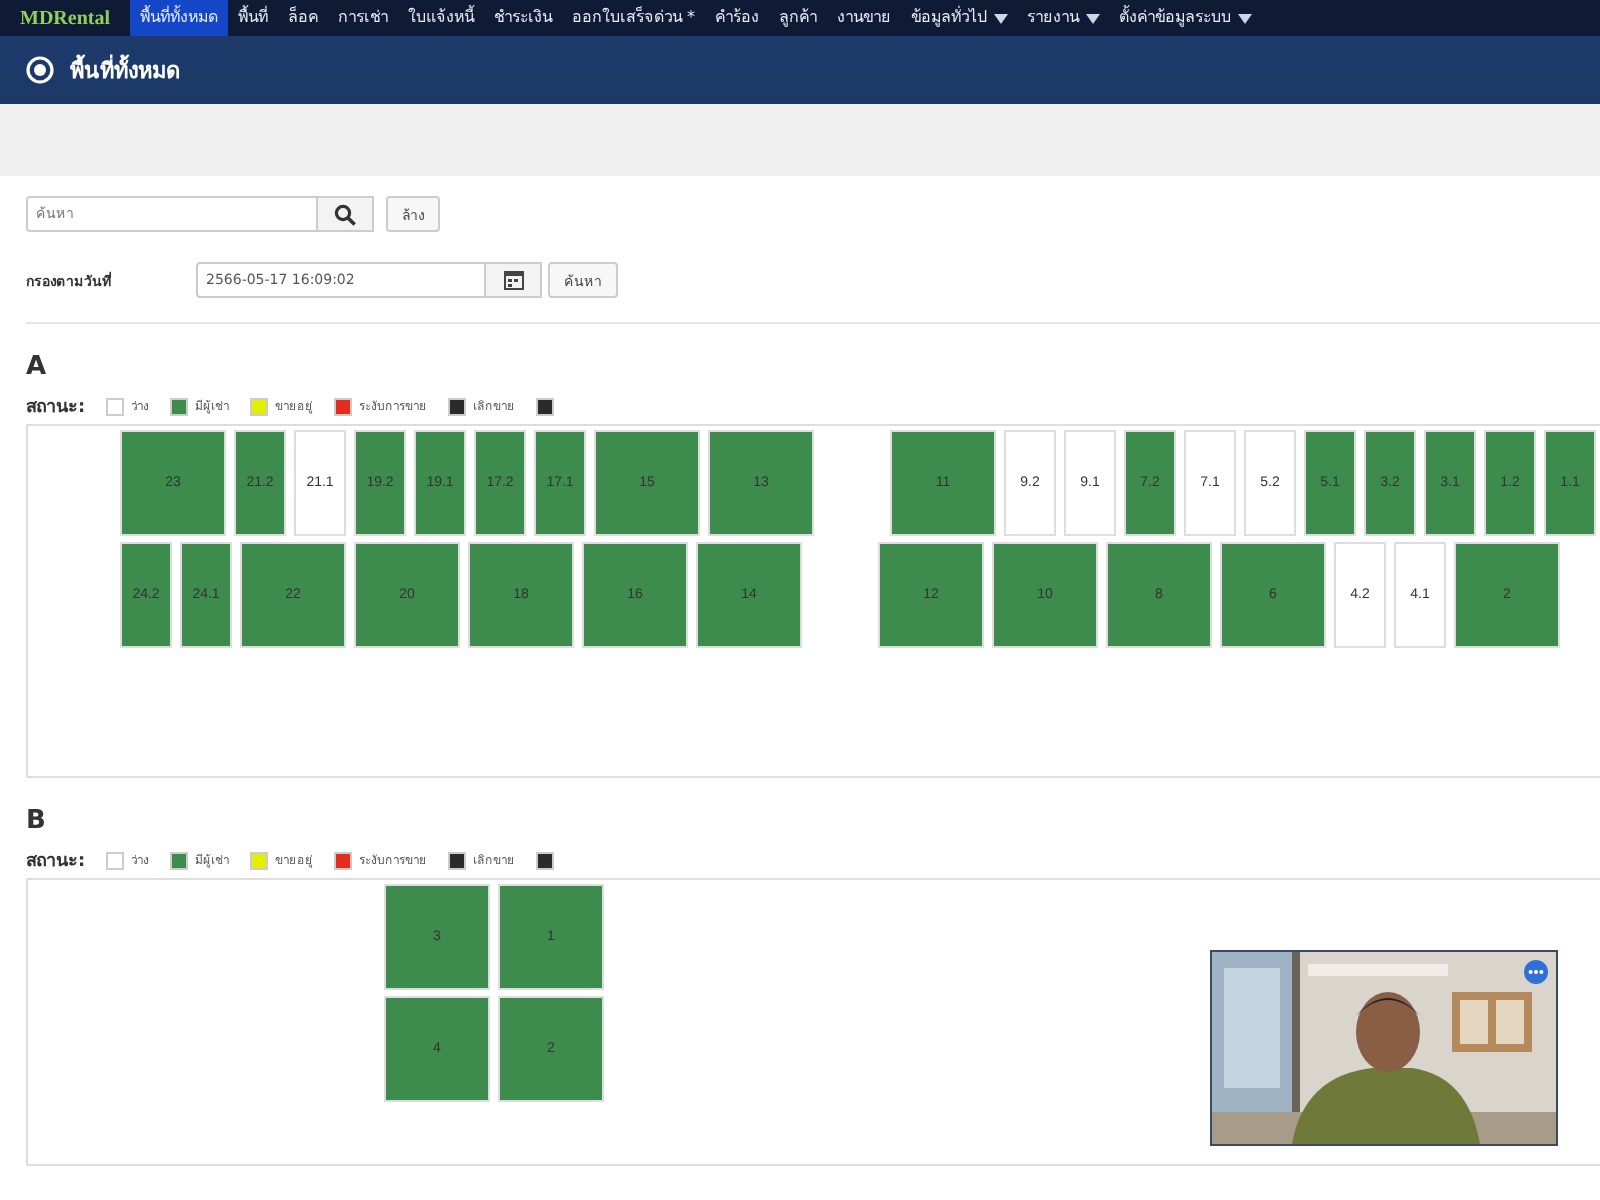 This screenshot has height=1200, width=1600. What do you see at coordinates (798, 18) in the screenshot?
I see `nav-item: ลูกค้า` at bounding box center [798, 18].